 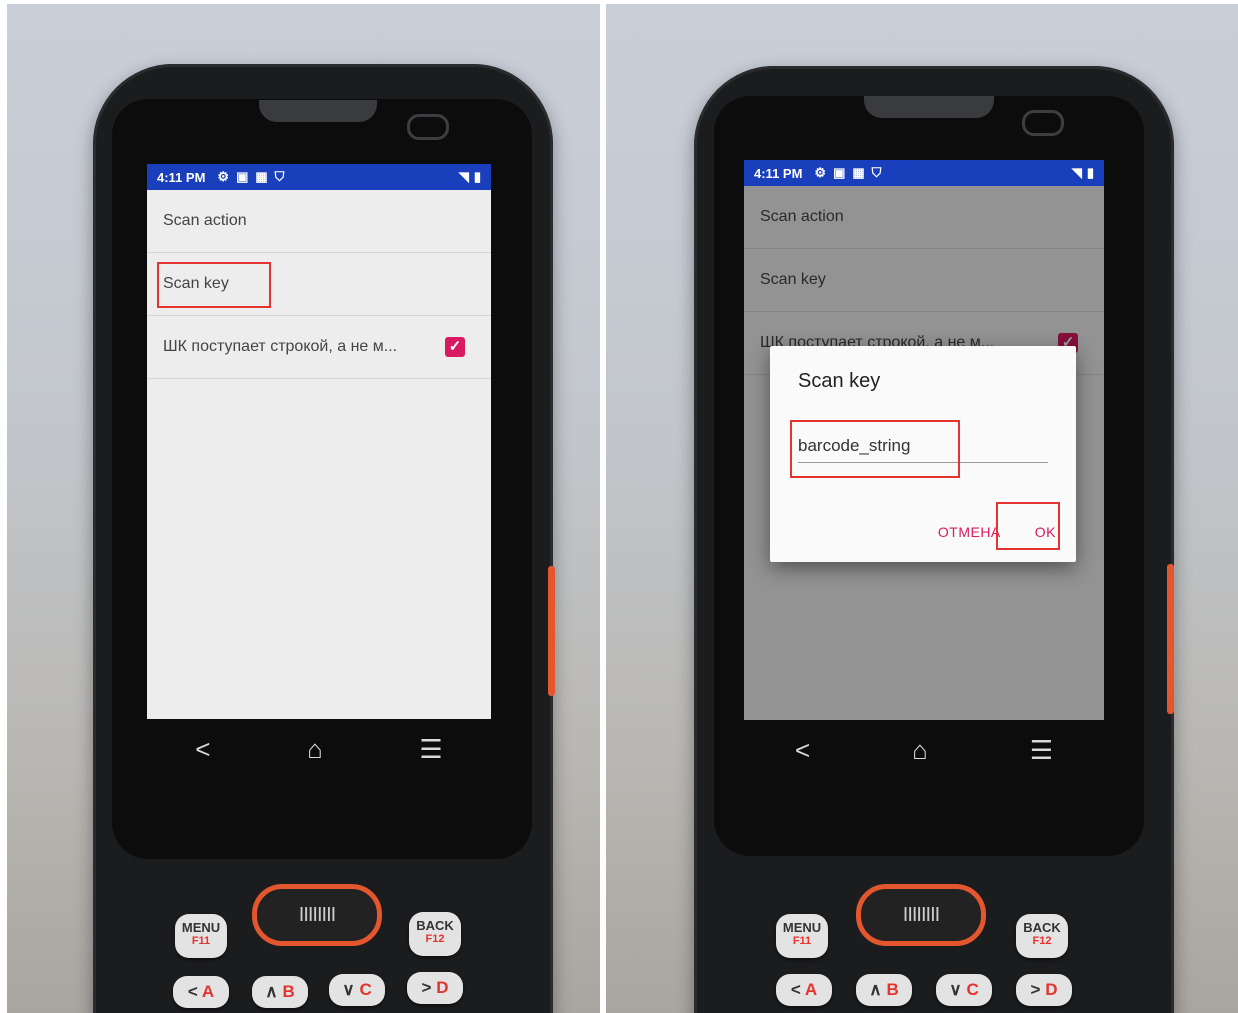 What do you see at coordinates (969, 532) in the screenshot?
I see `cancel-button: ОТМЕНА` at bounding box center [969, 532].